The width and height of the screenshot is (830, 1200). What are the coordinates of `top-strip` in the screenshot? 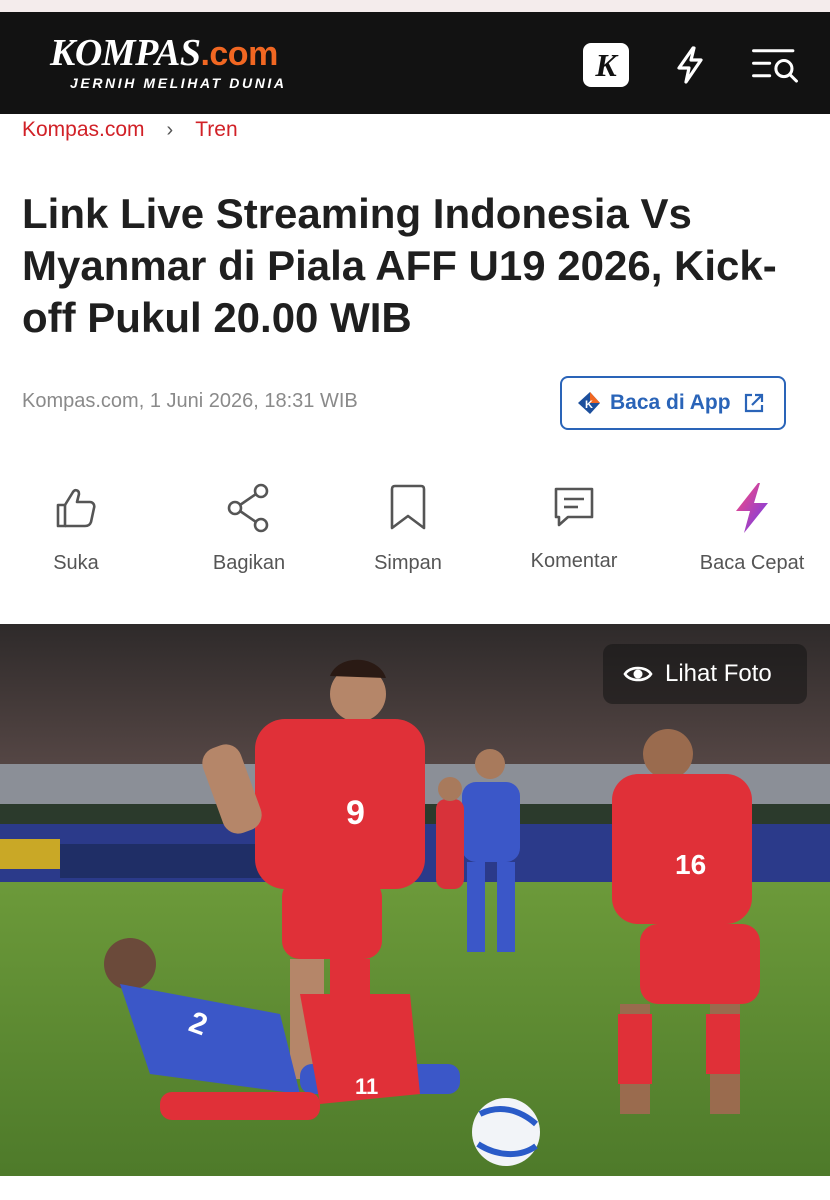 It's located at (415, 6).